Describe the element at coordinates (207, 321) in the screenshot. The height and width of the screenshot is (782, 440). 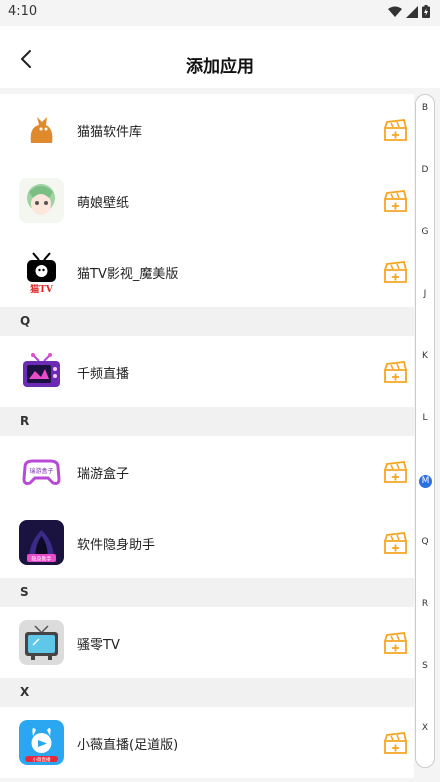
I see `section-header: Q` at that location.